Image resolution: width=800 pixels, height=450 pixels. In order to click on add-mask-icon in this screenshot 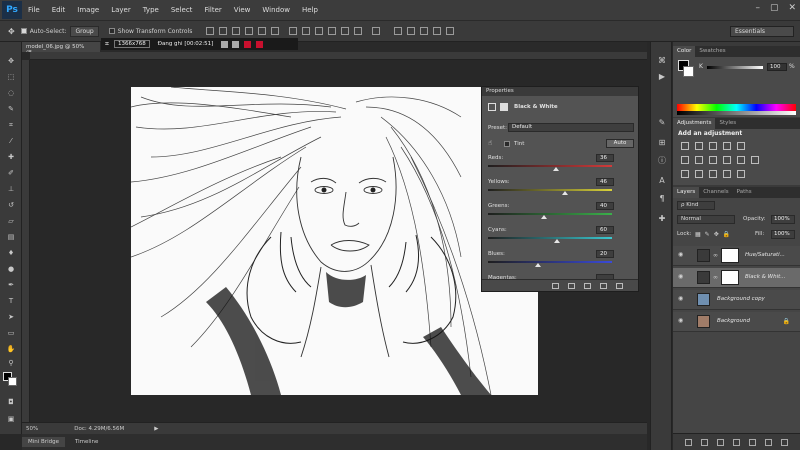, I will do `click(720, 442)`.